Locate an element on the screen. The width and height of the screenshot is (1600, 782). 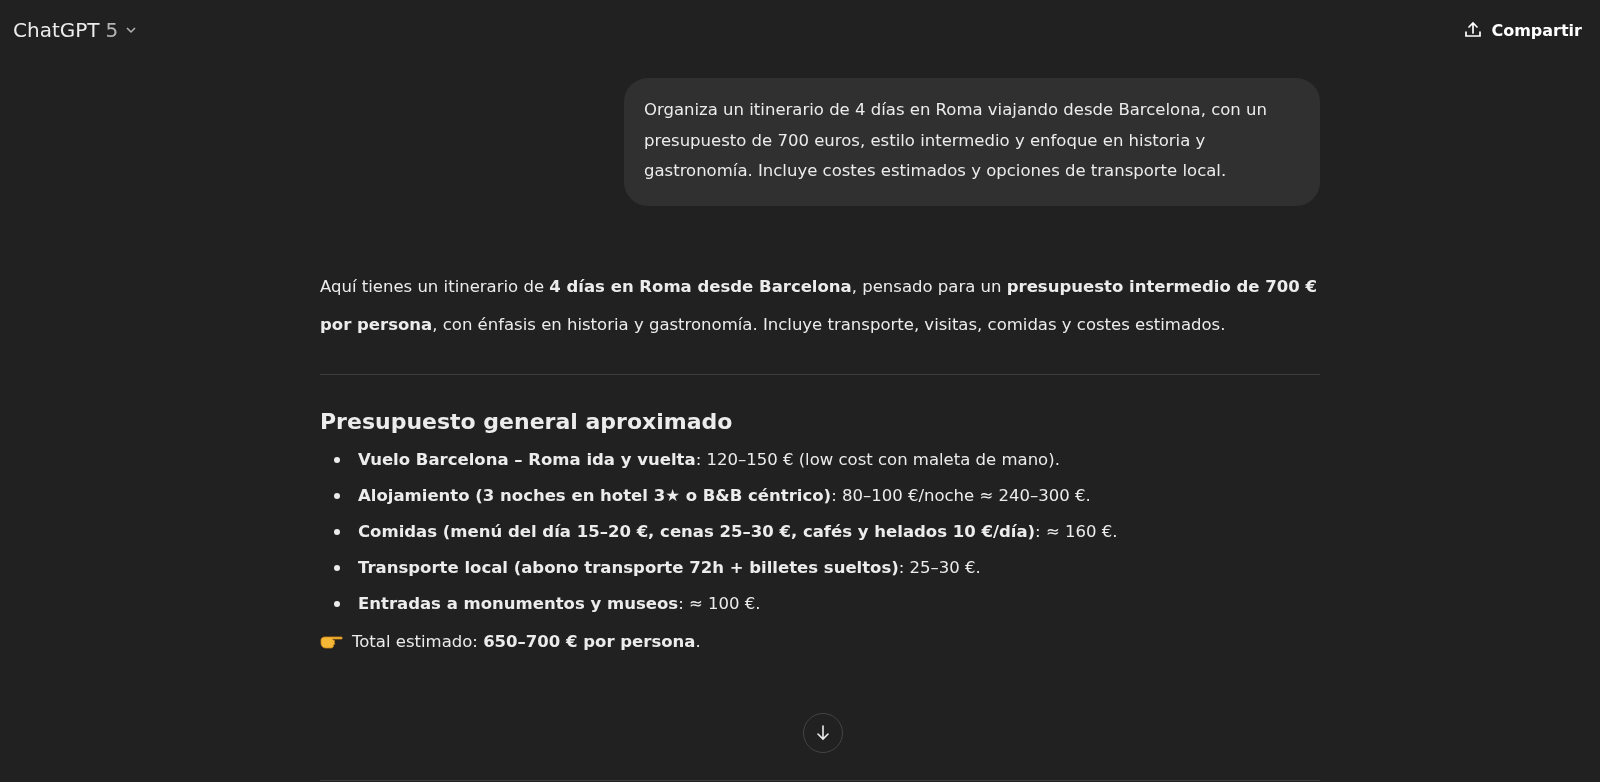
section-heading: Presupuesto general aproximado is located at coordinates (527, 421).